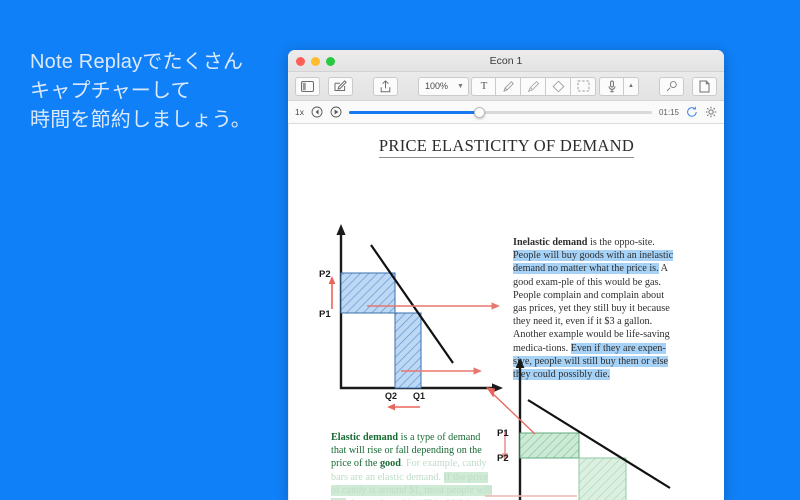 Image resolution: width=800 pixels, height=500 pixels. I want to click on gear-icon, so click(711, 112).